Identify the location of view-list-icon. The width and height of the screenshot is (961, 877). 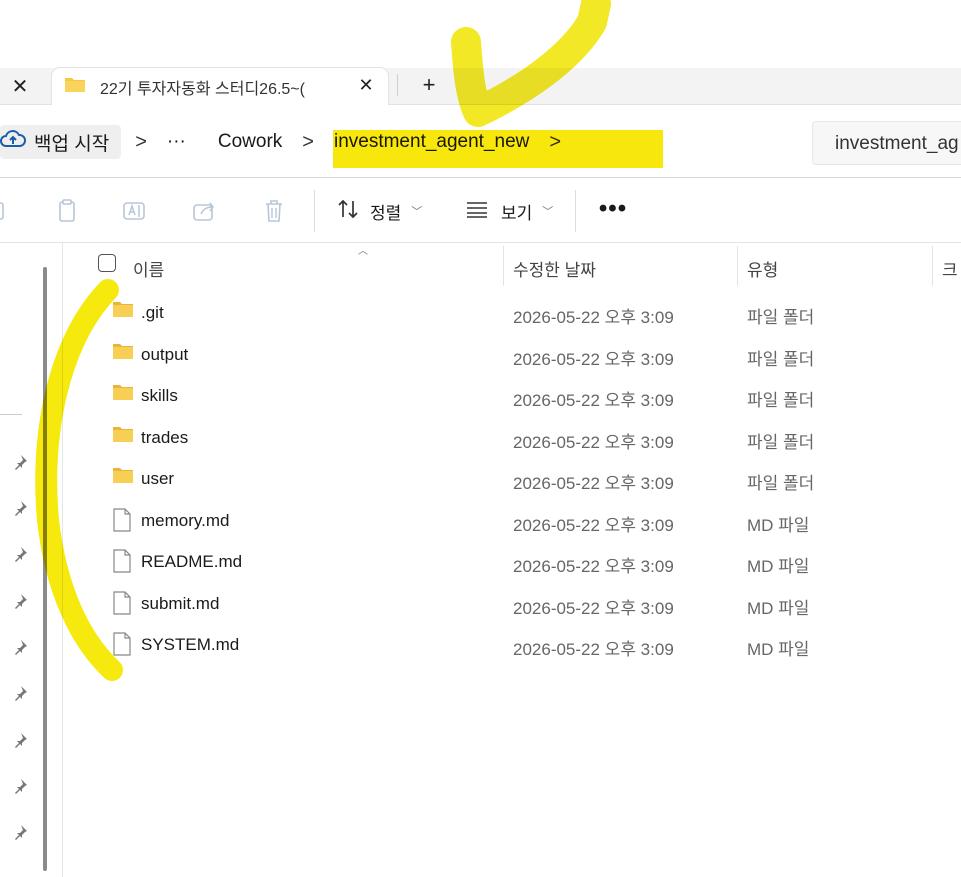
(477, 211).